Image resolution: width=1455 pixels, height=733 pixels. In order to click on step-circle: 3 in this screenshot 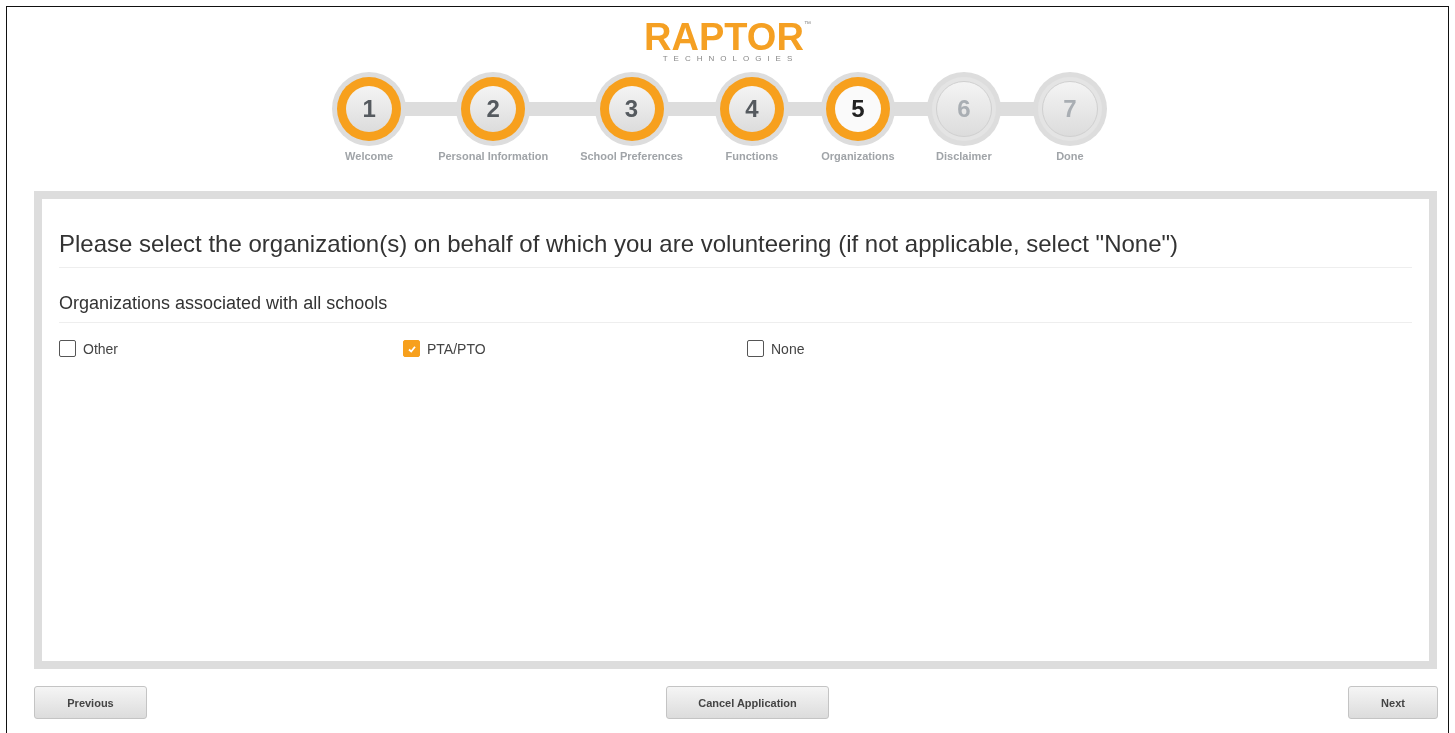, I will do `click(631, 109)`.